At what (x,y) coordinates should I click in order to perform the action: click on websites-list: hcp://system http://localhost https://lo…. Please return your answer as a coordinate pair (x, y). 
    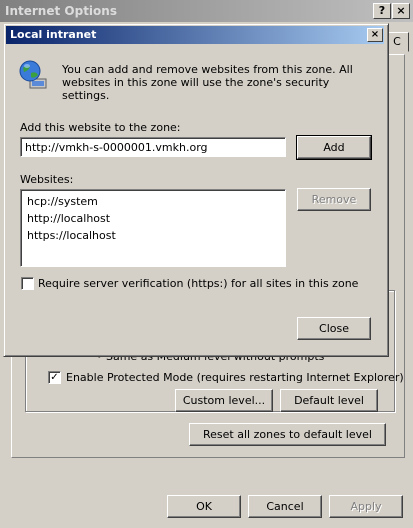
    Looking at the image, I should click on (153, 228).